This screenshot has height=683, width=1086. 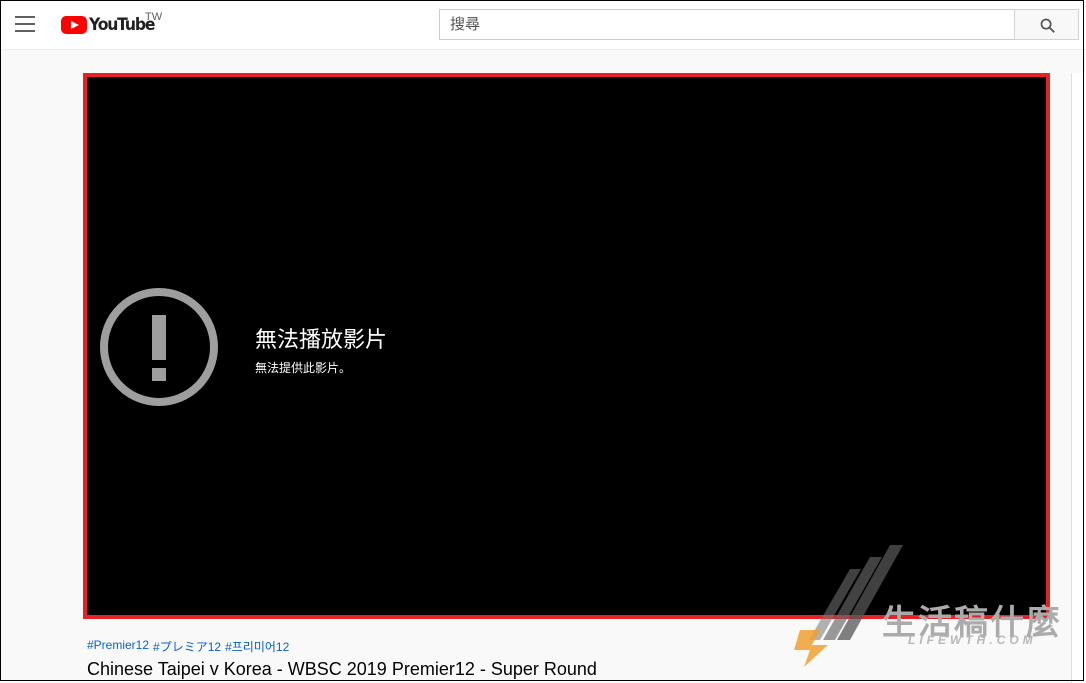 I want to click on menu-icon, so click(x=25, y=24).